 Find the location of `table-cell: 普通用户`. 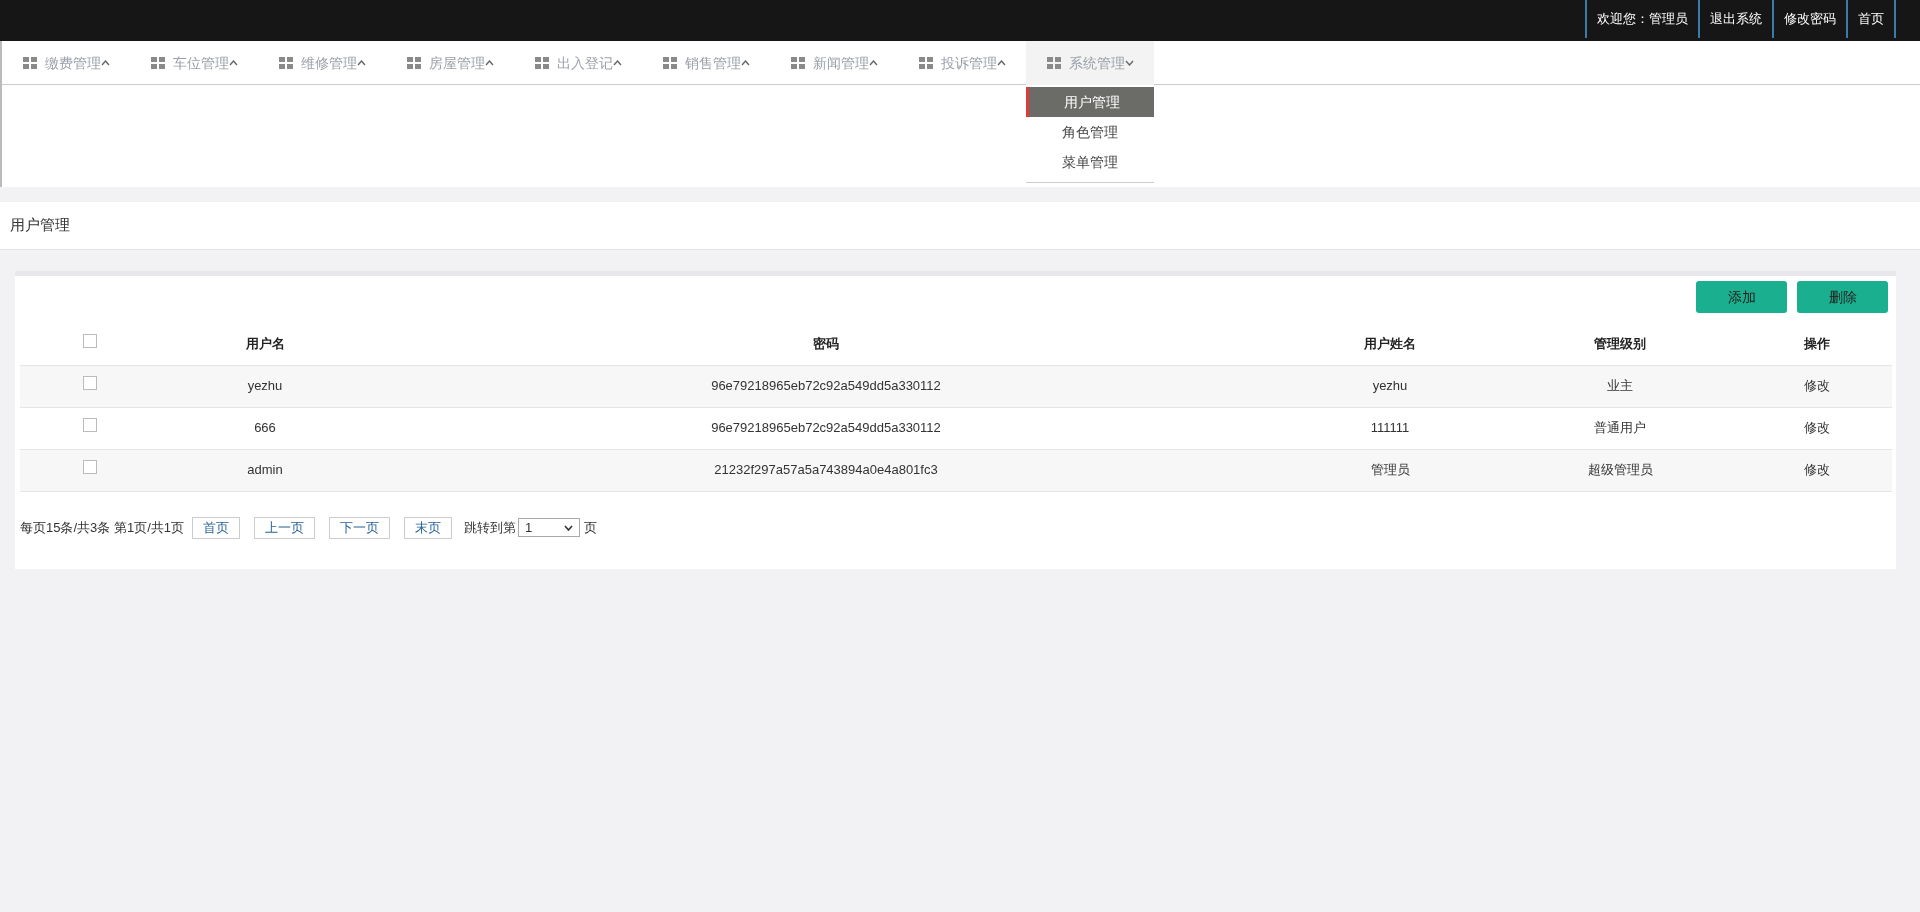

table-cell: 普通用户 is located at coordinates (1620, 428).